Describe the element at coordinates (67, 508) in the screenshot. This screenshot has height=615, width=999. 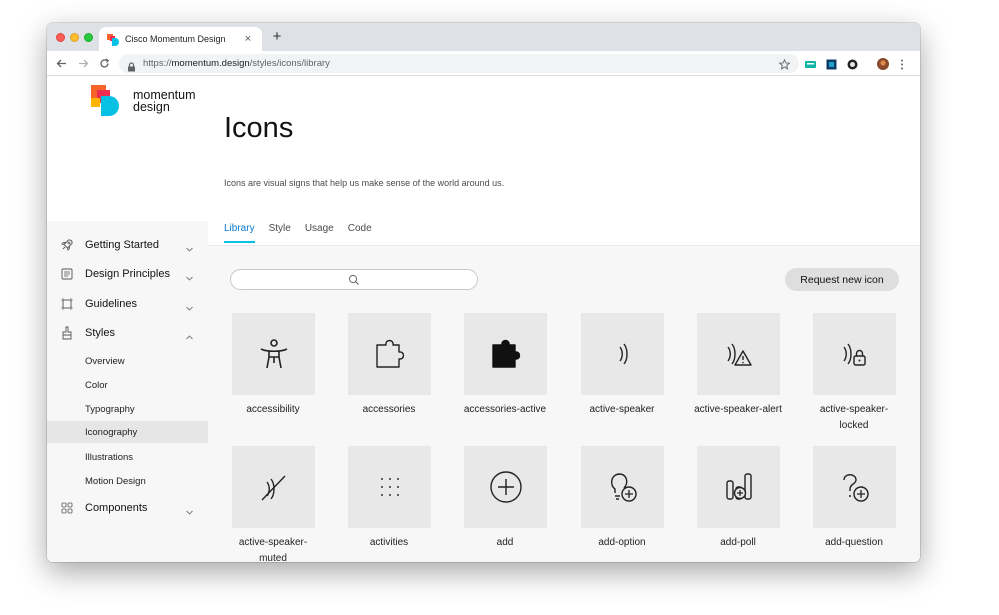
I see `components-icon` at that location.